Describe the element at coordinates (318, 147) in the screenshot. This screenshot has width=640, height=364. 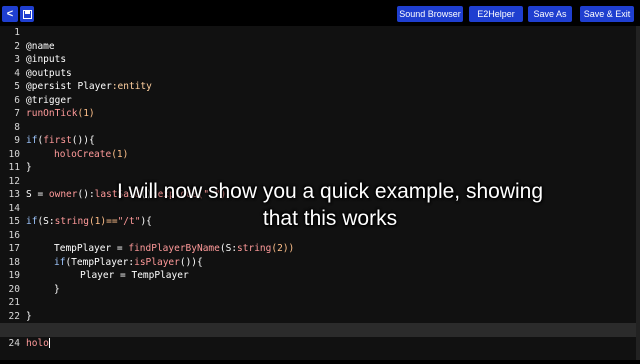
I see `code-line-9: holoCreate(1)` at that location.